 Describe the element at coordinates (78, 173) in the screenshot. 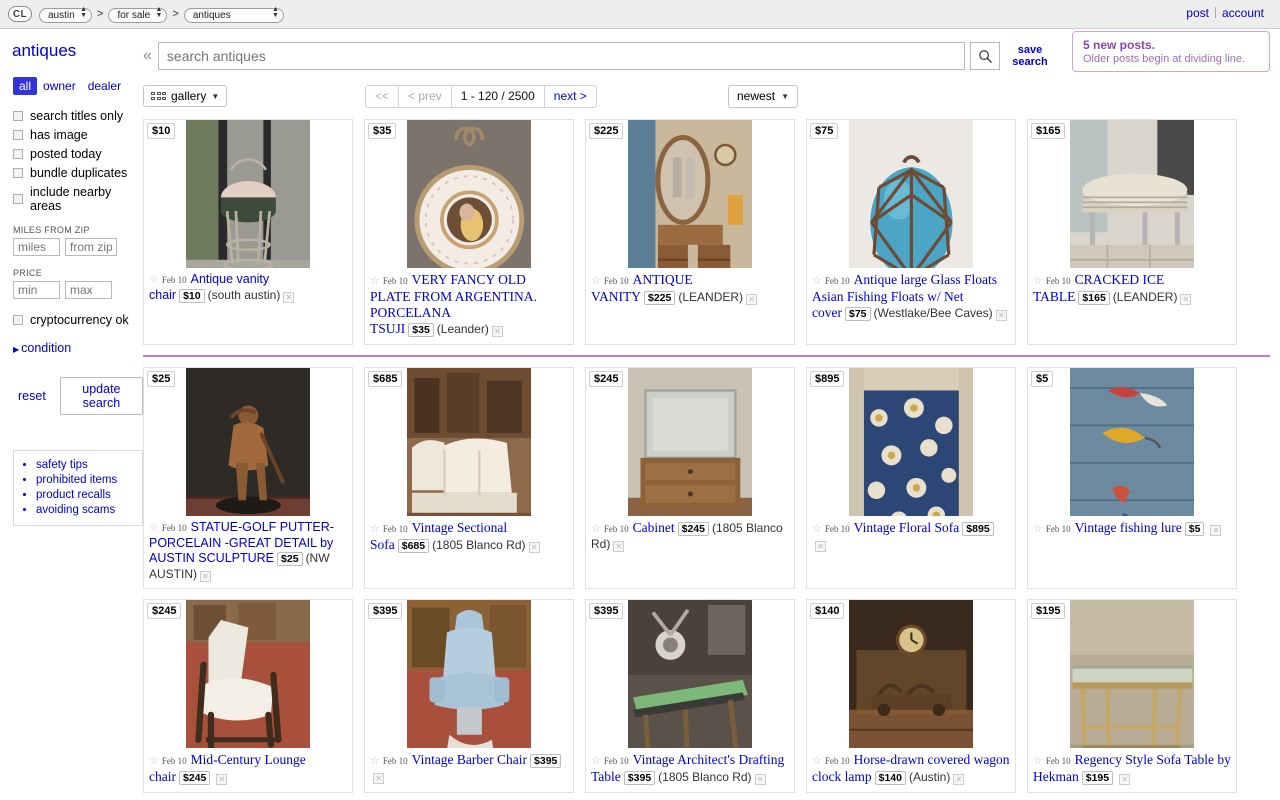

I see `checkbox-bundle-duplicates: bundle duplicates` at that location.